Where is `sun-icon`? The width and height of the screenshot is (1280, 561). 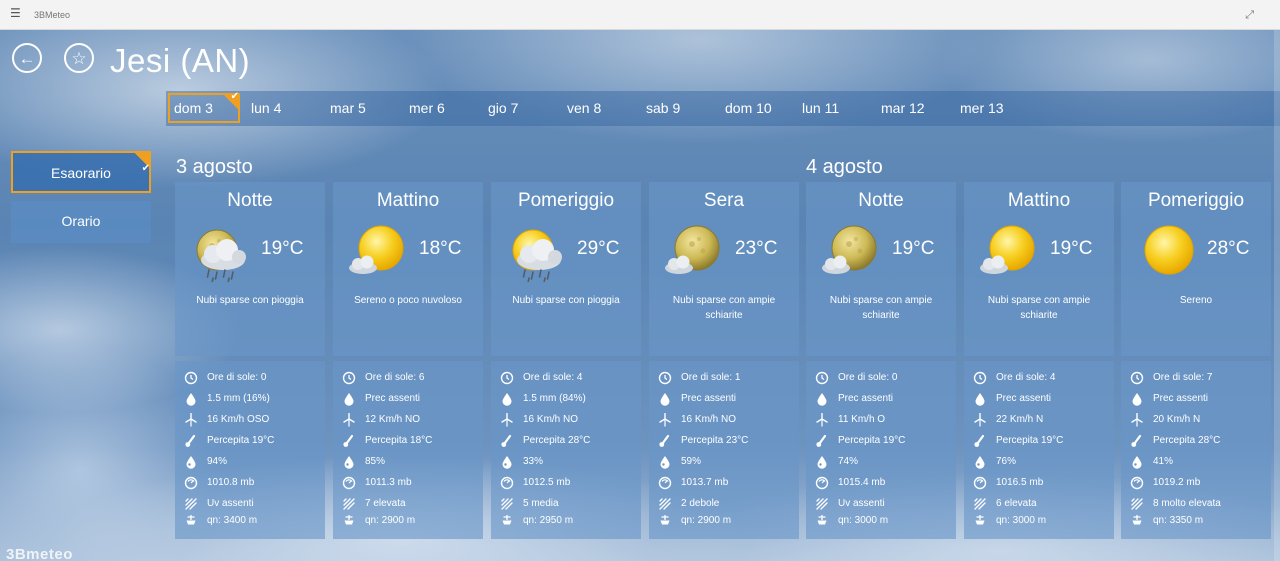 sun-icon is located at coordinates (1166, 252).